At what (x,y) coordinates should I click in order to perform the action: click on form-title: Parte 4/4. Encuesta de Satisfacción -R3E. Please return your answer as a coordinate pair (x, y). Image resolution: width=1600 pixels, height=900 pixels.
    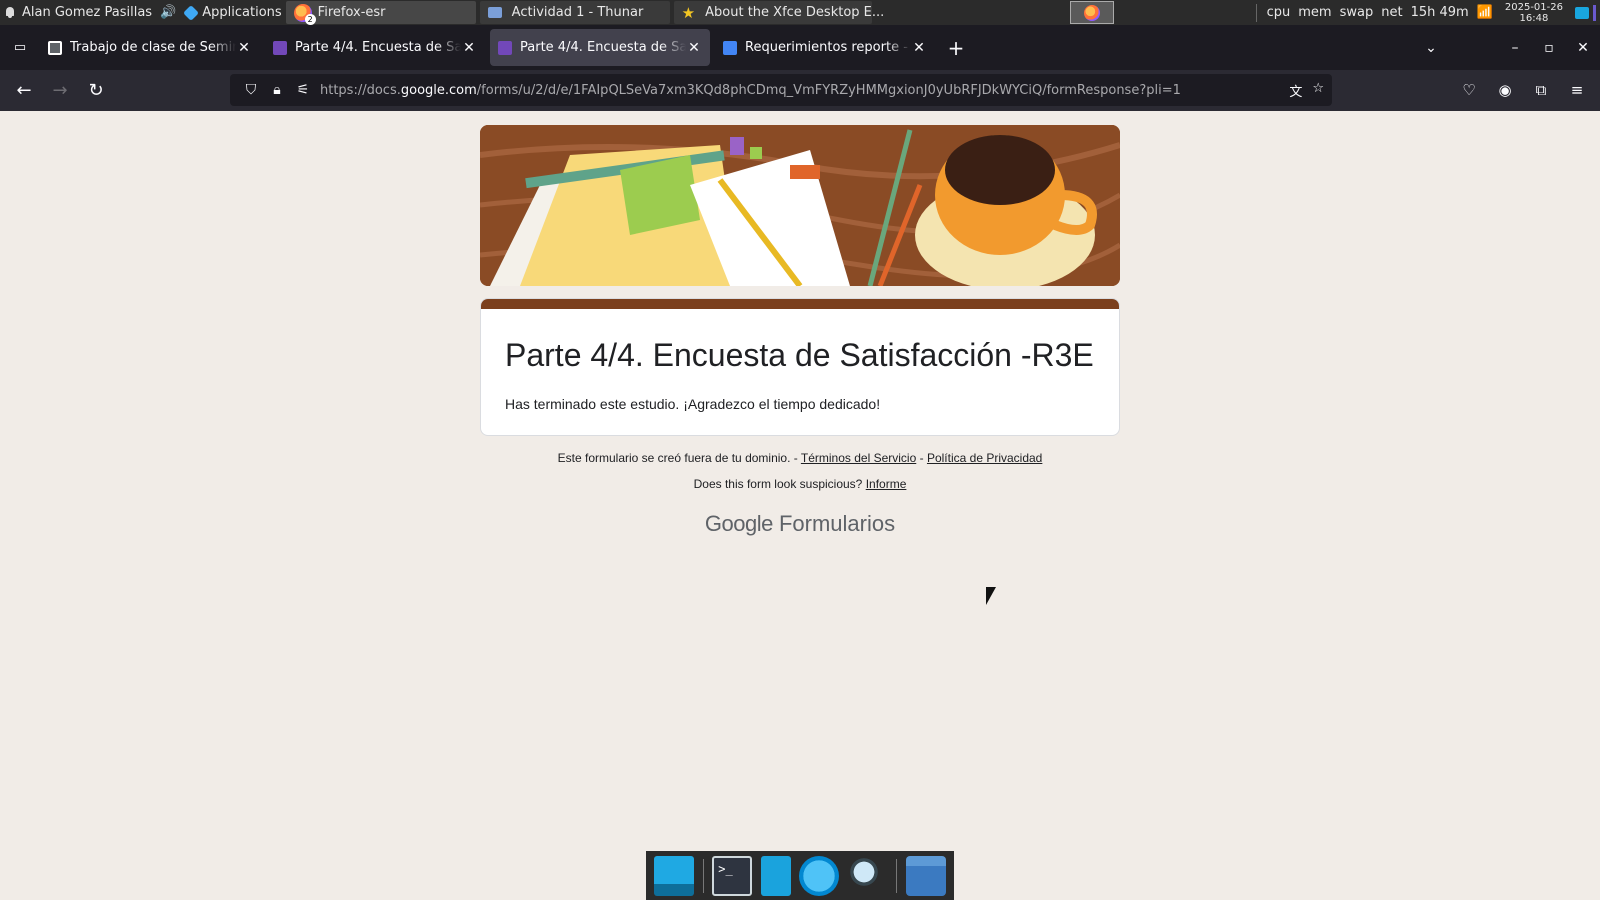
    Looking at the image, I should click on (799, 355).